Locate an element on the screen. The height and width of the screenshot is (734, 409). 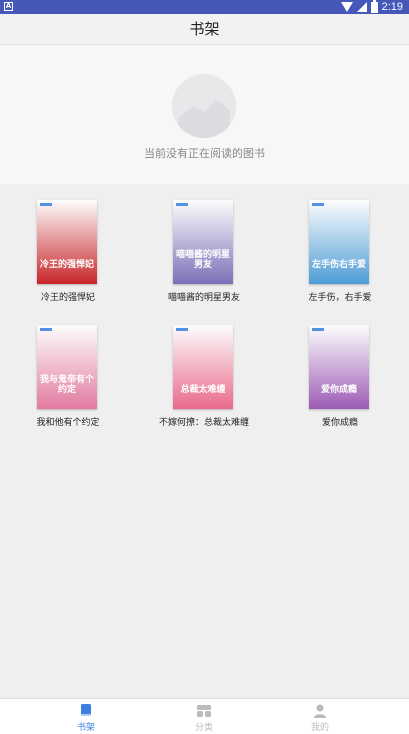
profile-icon is located at coordinates (320, 711).